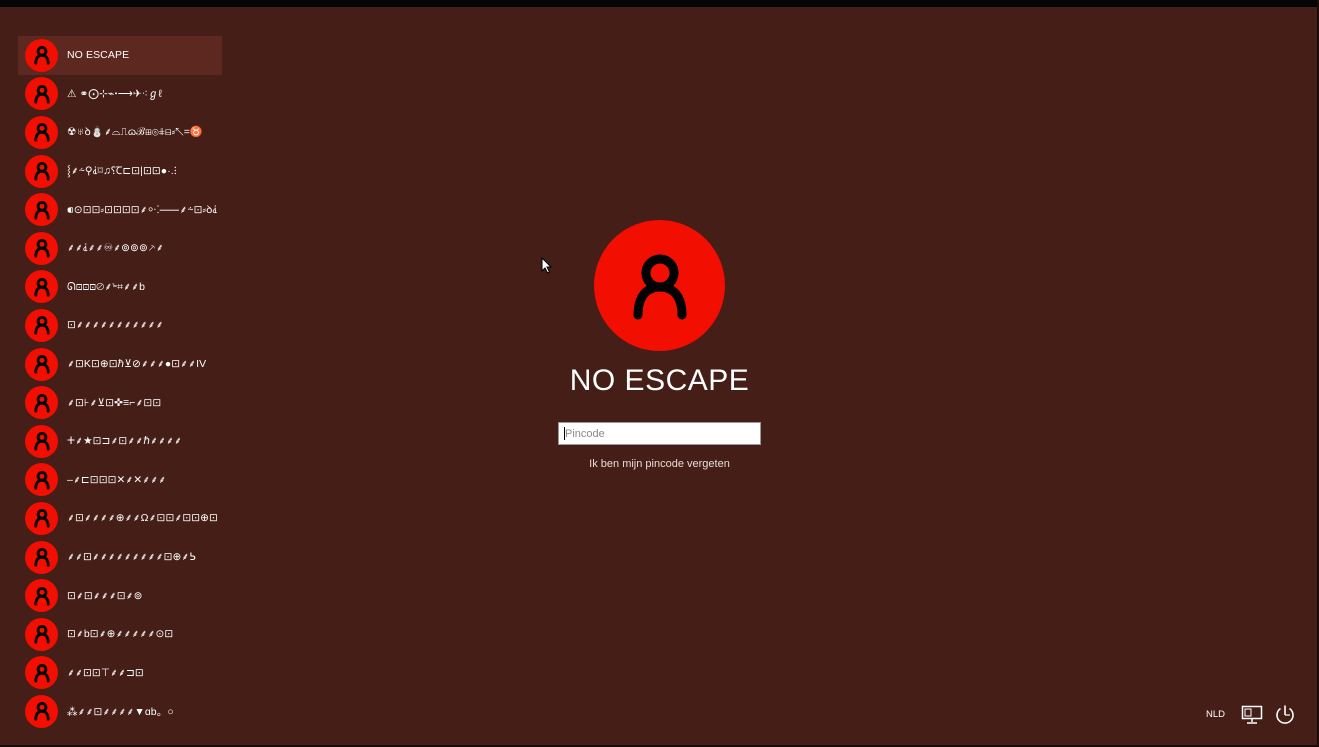  Describe the element at coordinates (659, 433) in the screenshot. I see `pin-input` at that location.